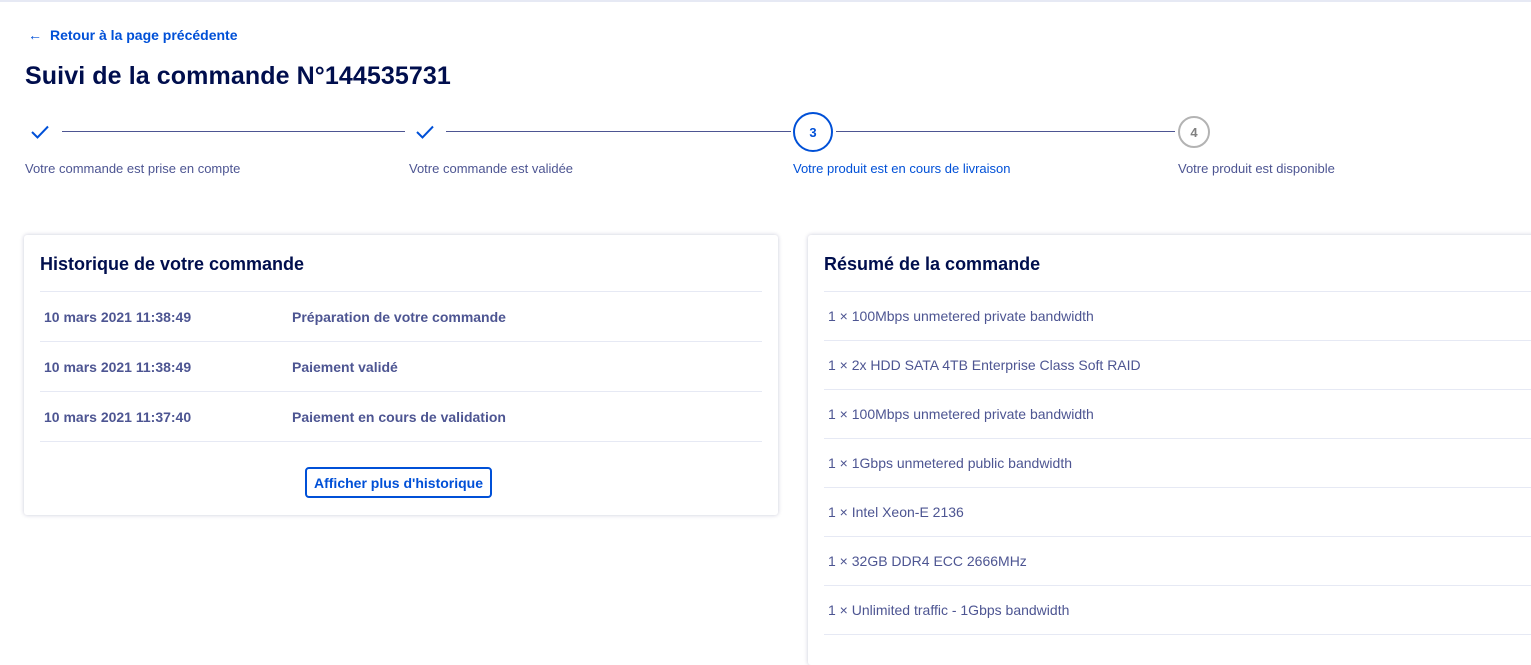 Image resolution: width=1531 pixels, height=665 pixels. Describe the element at coordinates (238, 76) in the screenshot. I see `page-title: Suivi de la commande N°144535731` at that location.